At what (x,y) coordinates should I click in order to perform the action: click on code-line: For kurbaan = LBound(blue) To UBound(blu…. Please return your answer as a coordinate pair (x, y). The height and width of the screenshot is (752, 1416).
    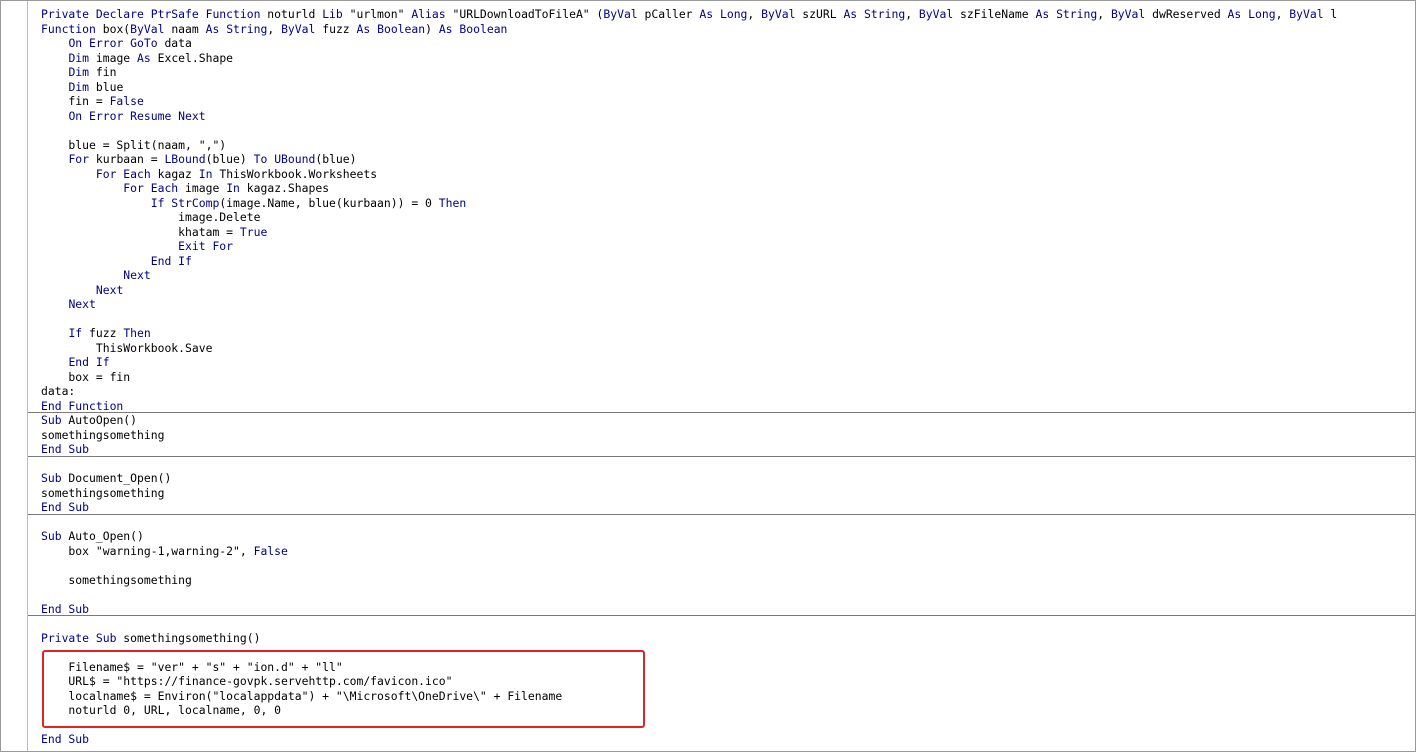
    Looking at the image, I should click on (728, 159).